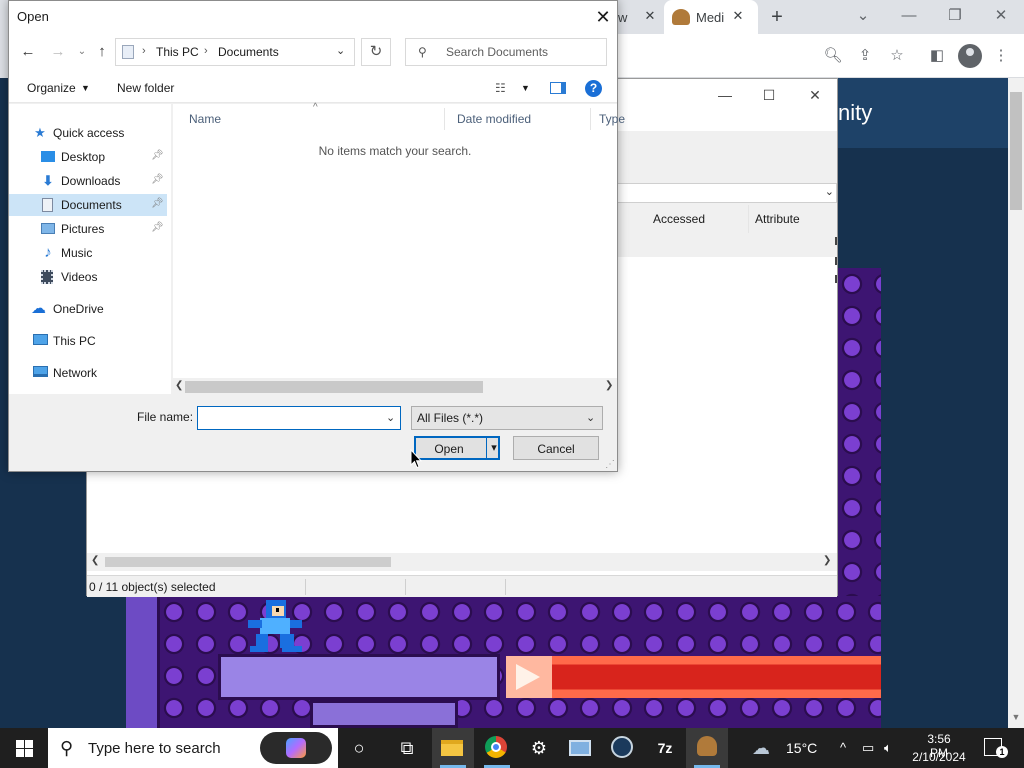 The height and width of the screenshot is (768, 1024). Describe the element at coordinates (82, 52) in the screenshot. I see `recent-locations-chevron-icon: ⌄` at that location.